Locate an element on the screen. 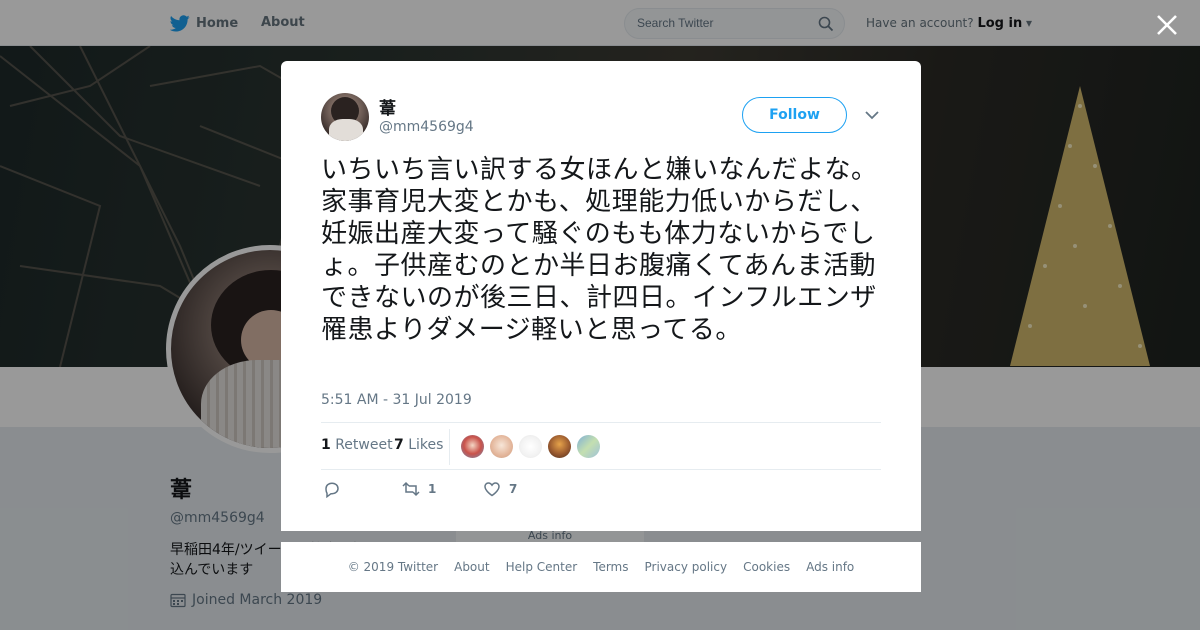 The image size is (1200, 630). footer-terms-link: Terms is located at coordinates (610, 567).